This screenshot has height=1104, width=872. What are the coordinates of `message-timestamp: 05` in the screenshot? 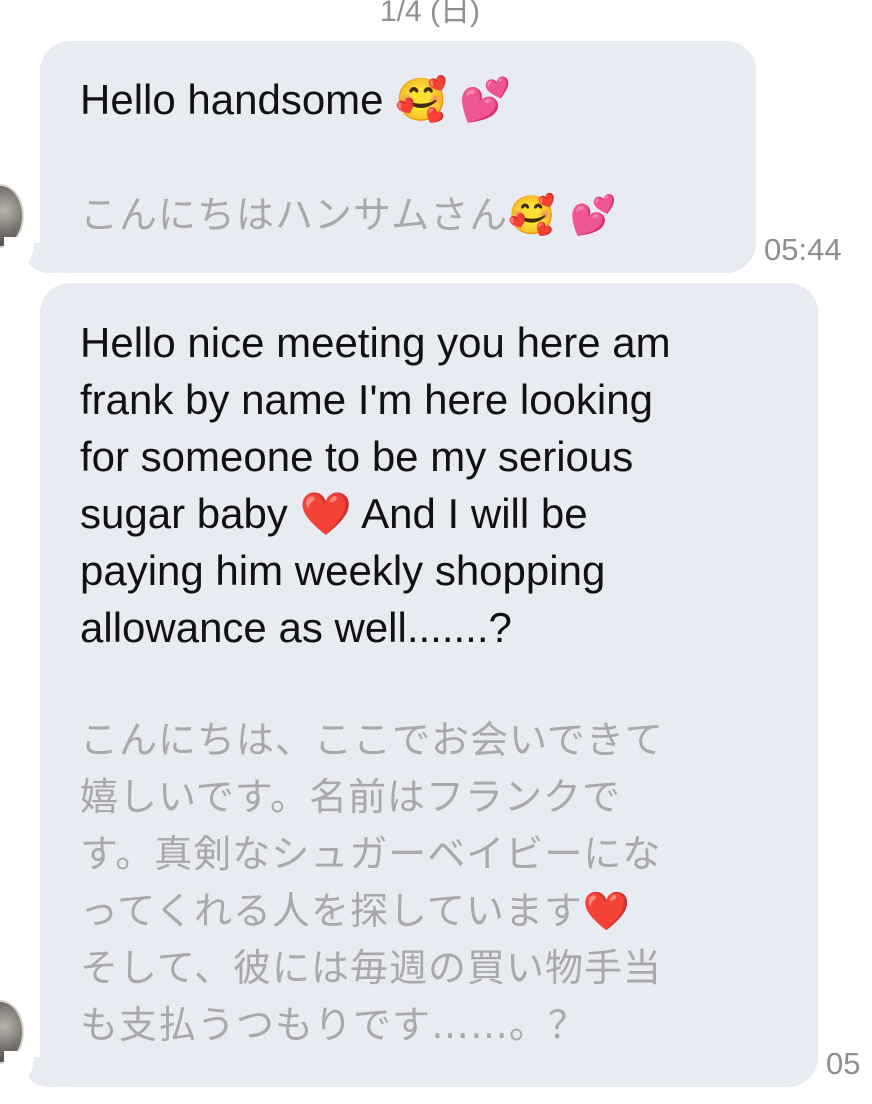 It's located at (843, 1063).